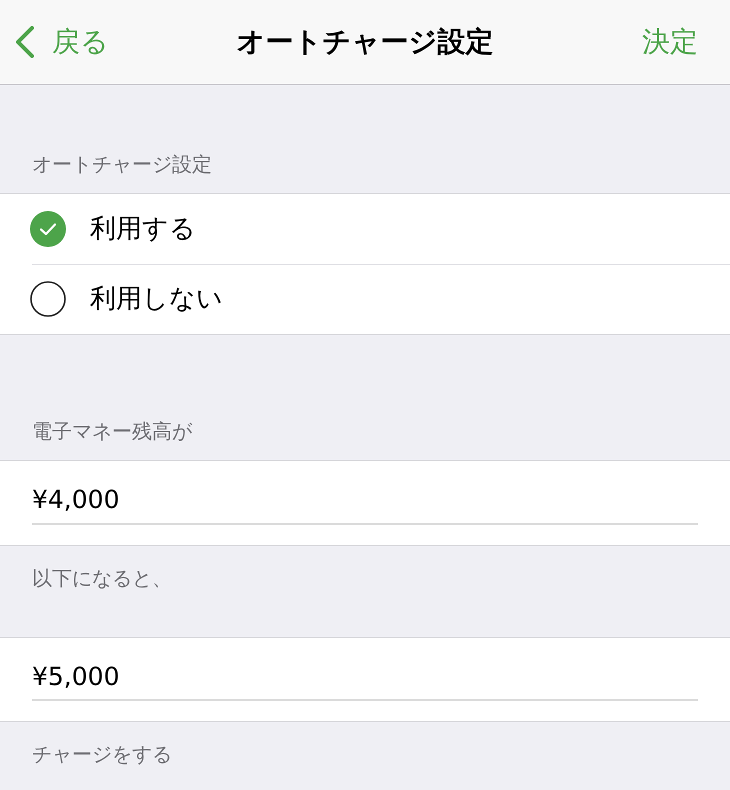  Describe the element at coordinates (365, 745) in the screenshot. I see `section-footer: チャージをする` at that location.